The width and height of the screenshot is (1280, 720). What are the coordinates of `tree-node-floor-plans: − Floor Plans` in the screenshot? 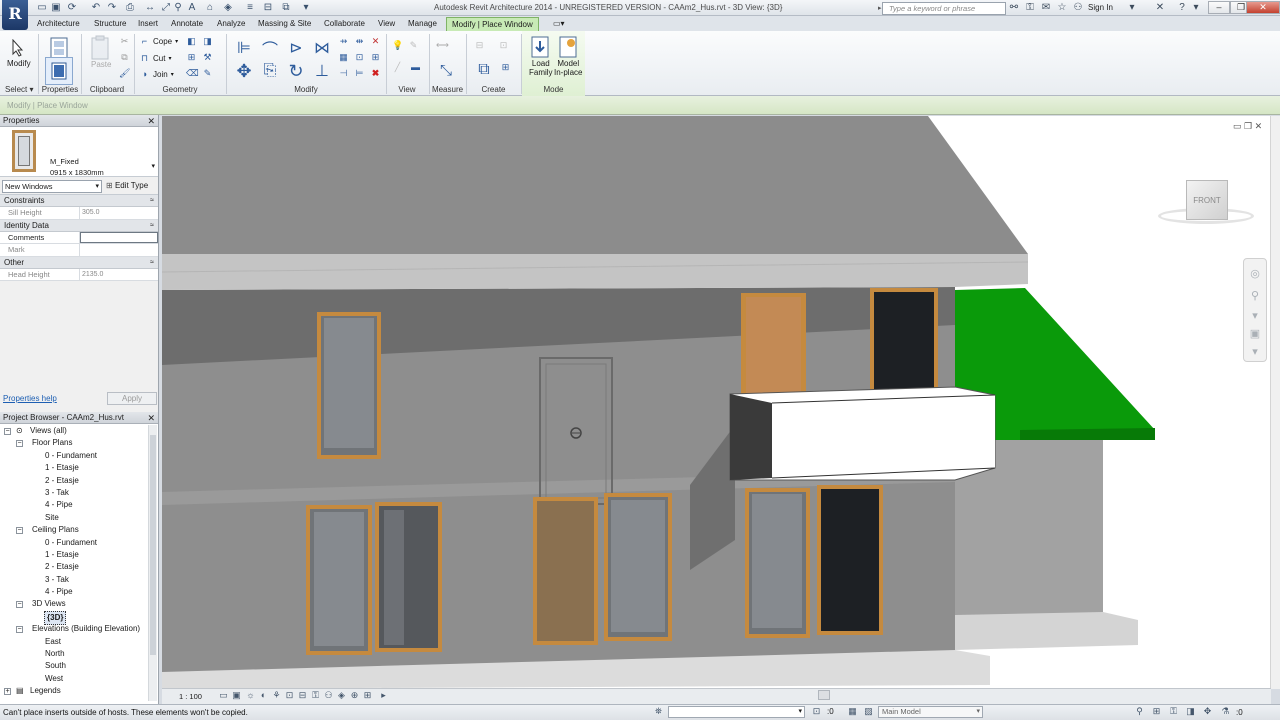 It's located at (74, 443).